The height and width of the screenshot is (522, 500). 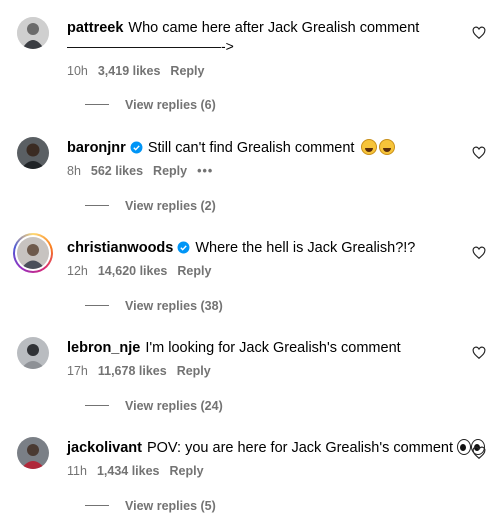 I want to click on comment-meta: 12h 14,620 likes Reply, so click(x=144, y=271).